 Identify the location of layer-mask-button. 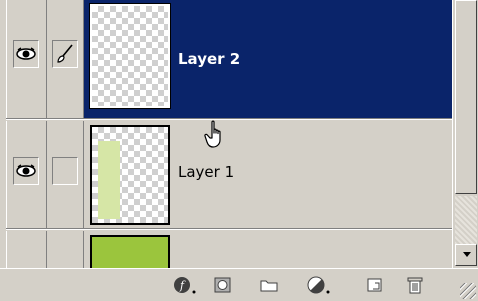
(223, 285).